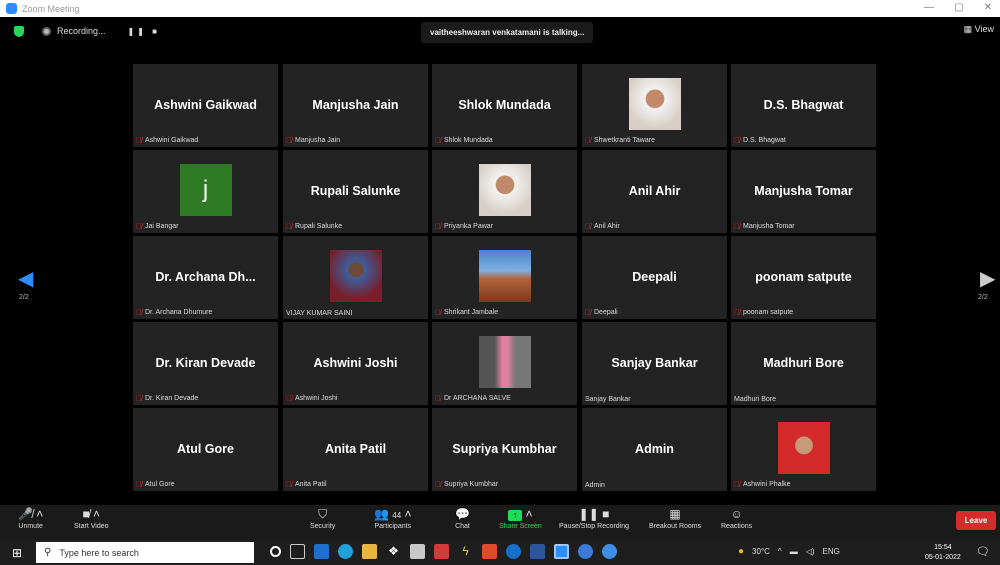 Image resolution: width=1000 pixels, height=565 pixels. I want to click on participant-tile: VIJAY KUMAR SAINI, so click(355, 277).